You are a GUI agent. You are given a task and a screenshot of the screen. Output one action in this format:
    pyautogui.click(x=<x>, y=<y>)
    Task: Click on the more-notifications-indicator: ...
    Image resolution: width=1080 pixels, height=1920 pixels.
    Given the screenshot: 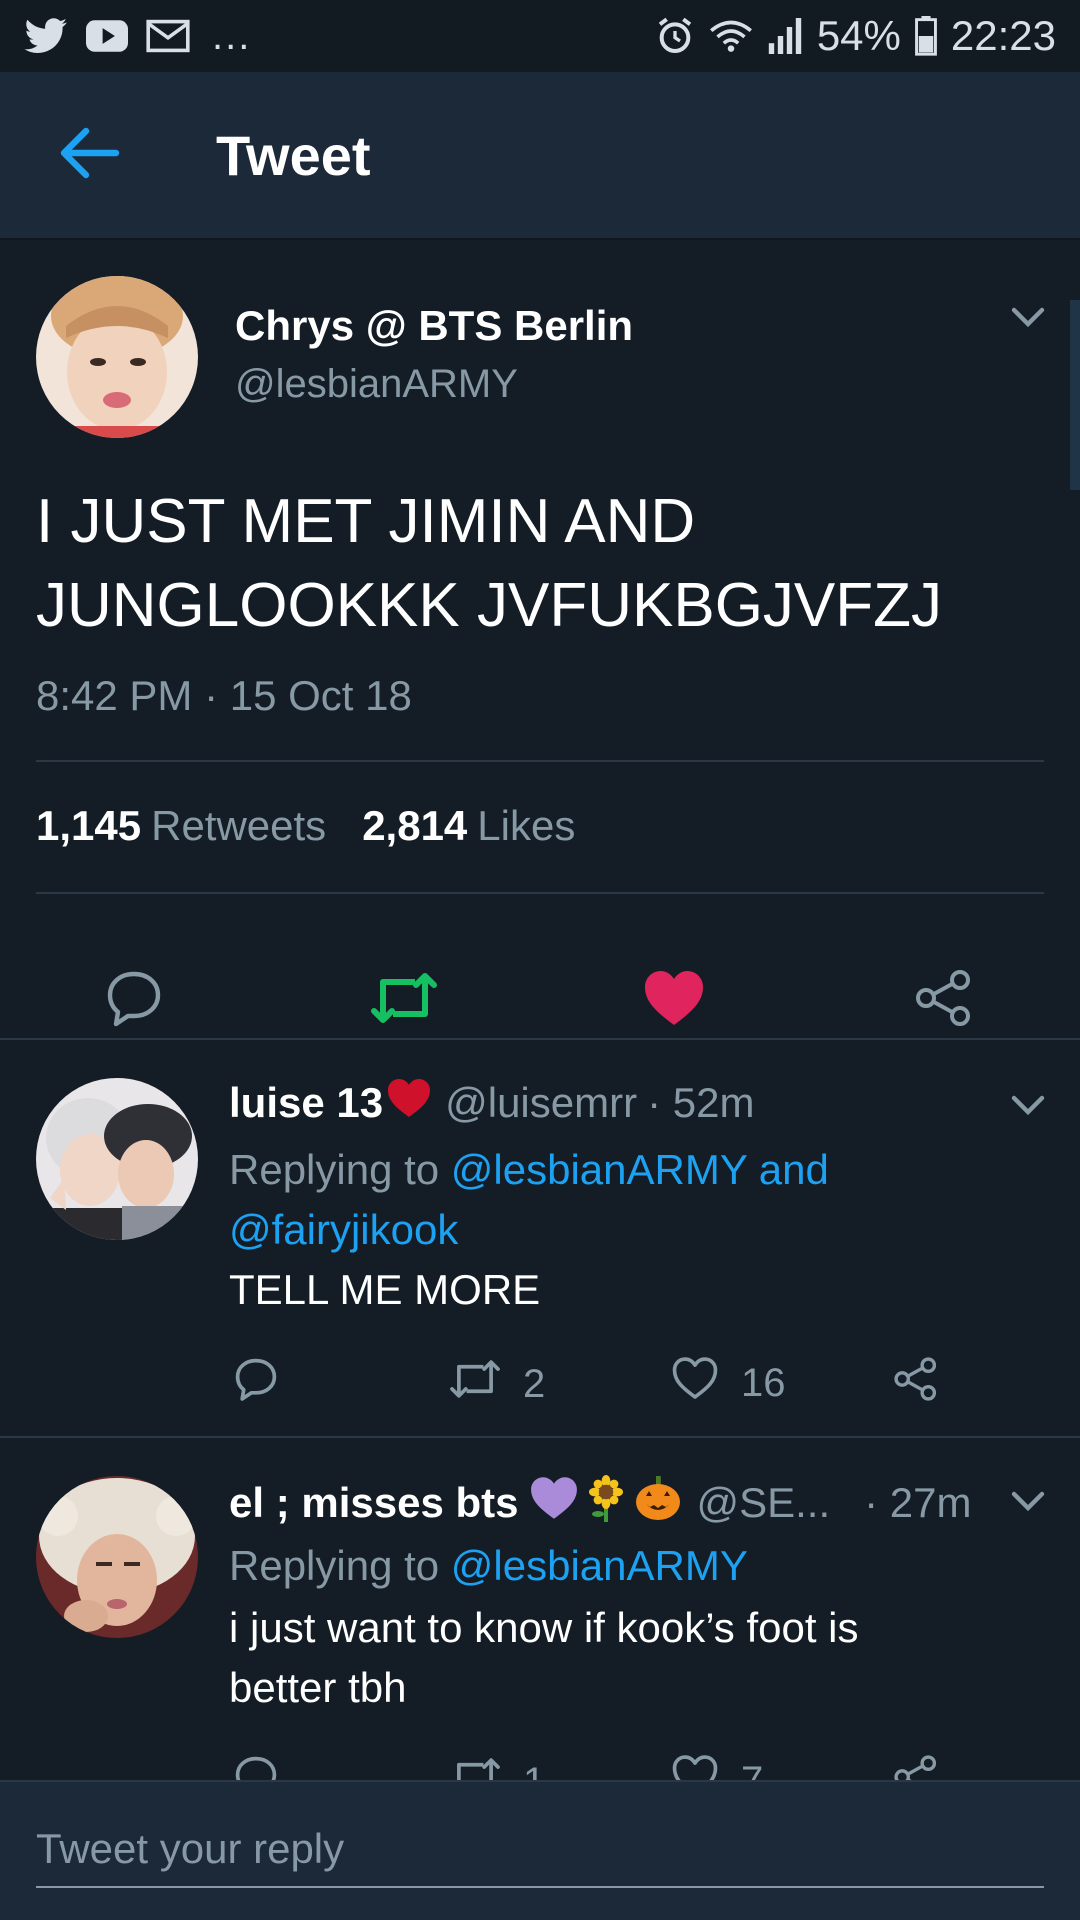 What is the action you would take?
    pyautogui.click(x=232, y=35)
    